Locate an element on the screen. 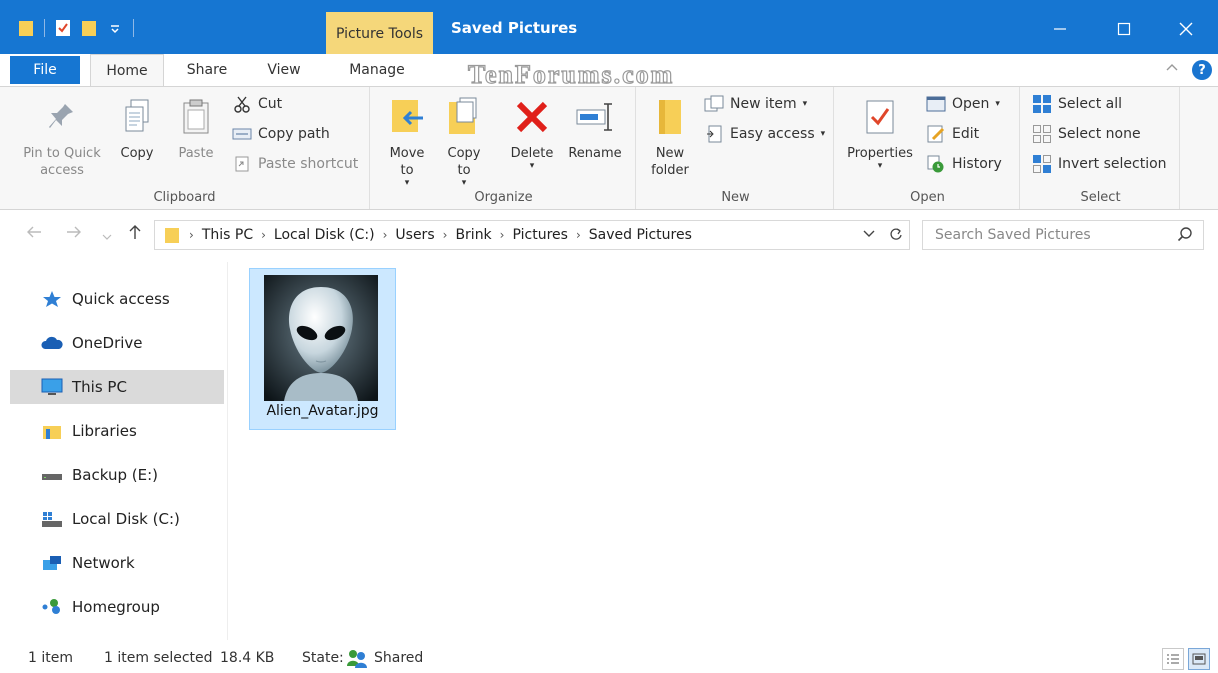 The width and height of the screenshot is (1218, 673). large-icons-view-button is located at coordinates (1199, 659).